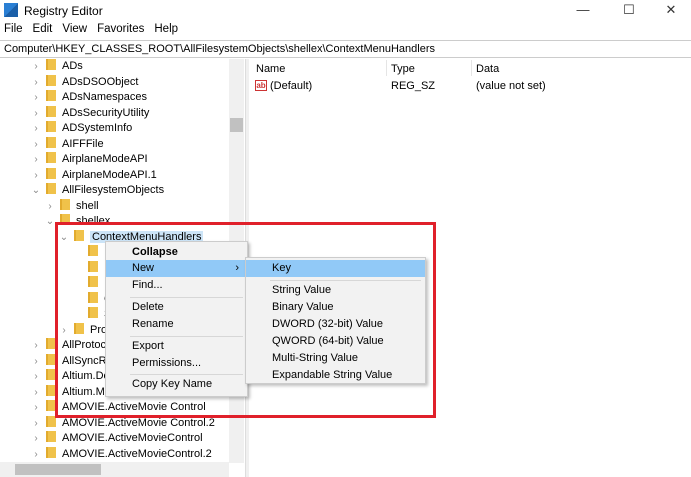 The width and height of the screenshot is (691, 477). What do you see at coordinates (83, 143) in the screenshot?
I see `tree-item-label: AIFFFile` at bounding box center [83, 143].